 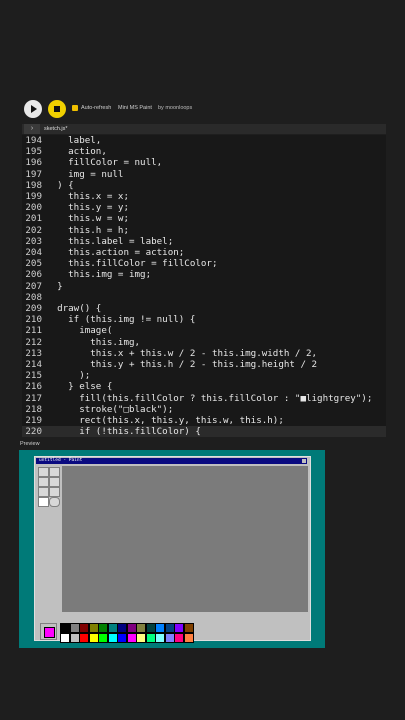 What do you see at coordinates (33, 420) in the screenshot?
I see `line-number: 219` at bounding box center [33, 420].